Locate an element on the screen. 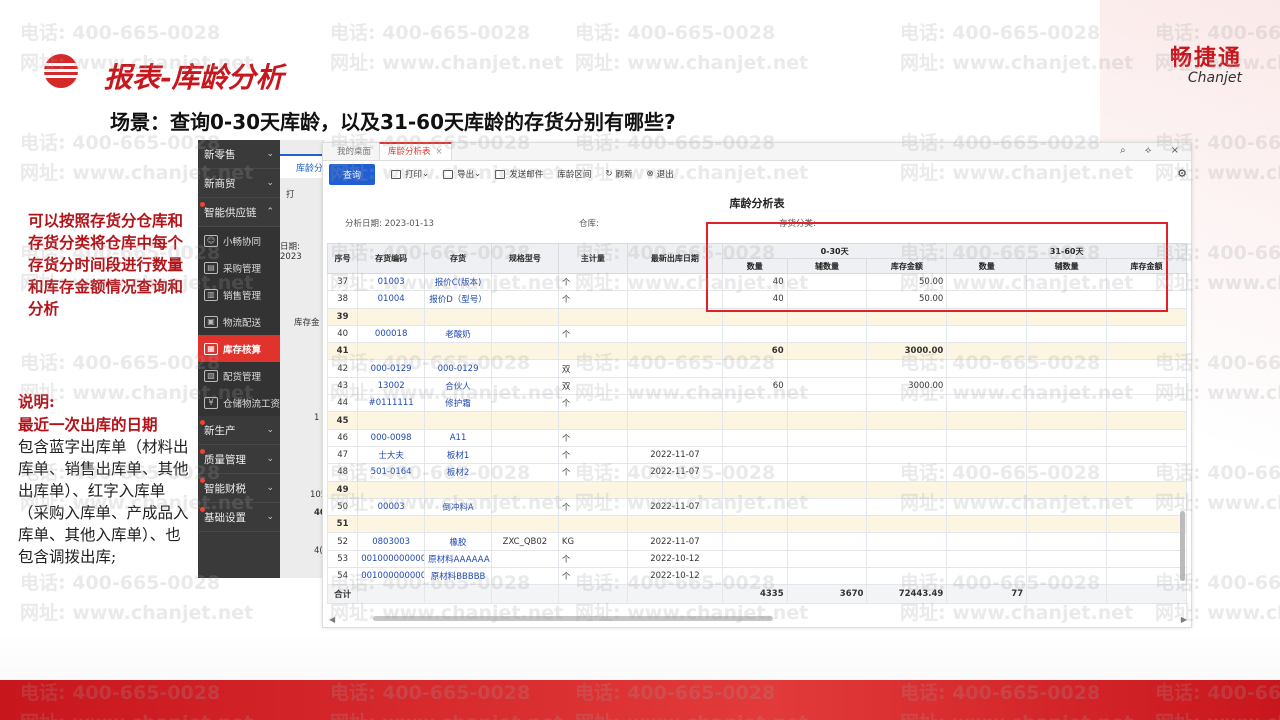 This screenshot has width=1280, height=720. sidebar-subitem: ▣ 物流配送 is located at coordinates (239, 321).